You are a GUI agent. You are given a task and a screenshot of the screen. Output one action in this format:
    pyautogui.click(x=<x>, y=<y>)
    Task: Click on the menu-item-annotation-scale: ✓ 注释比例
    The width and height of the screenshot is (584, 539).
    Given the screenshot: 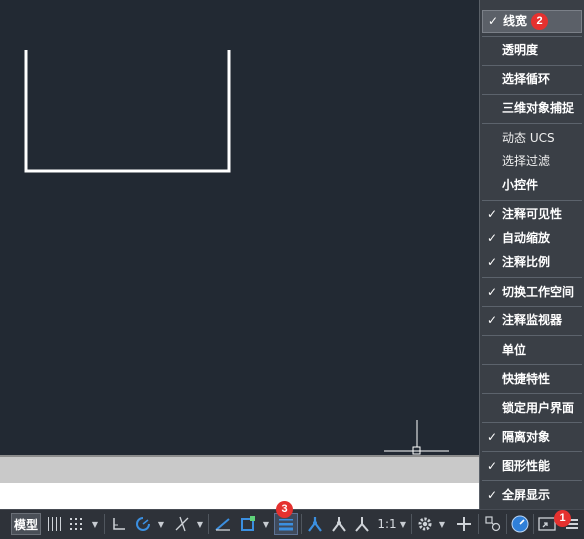 What is the action you would take?
    pyautogui.click(x=532, y=262)
    